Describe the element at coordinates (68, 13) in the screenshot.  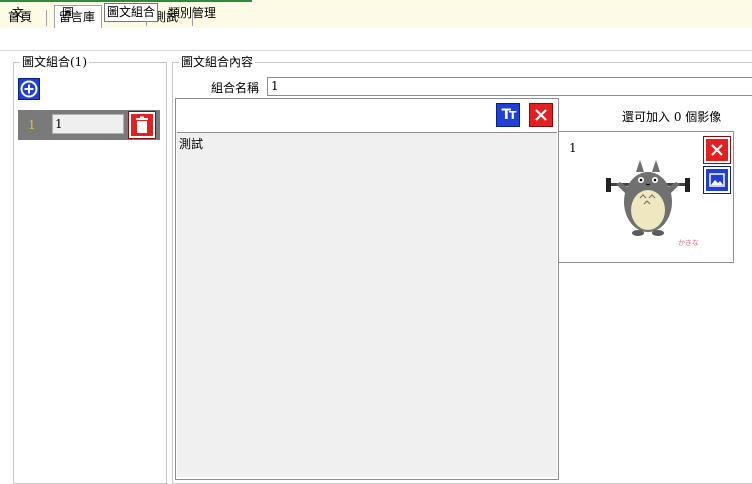
I see `subtab-image: 圖` at that location.